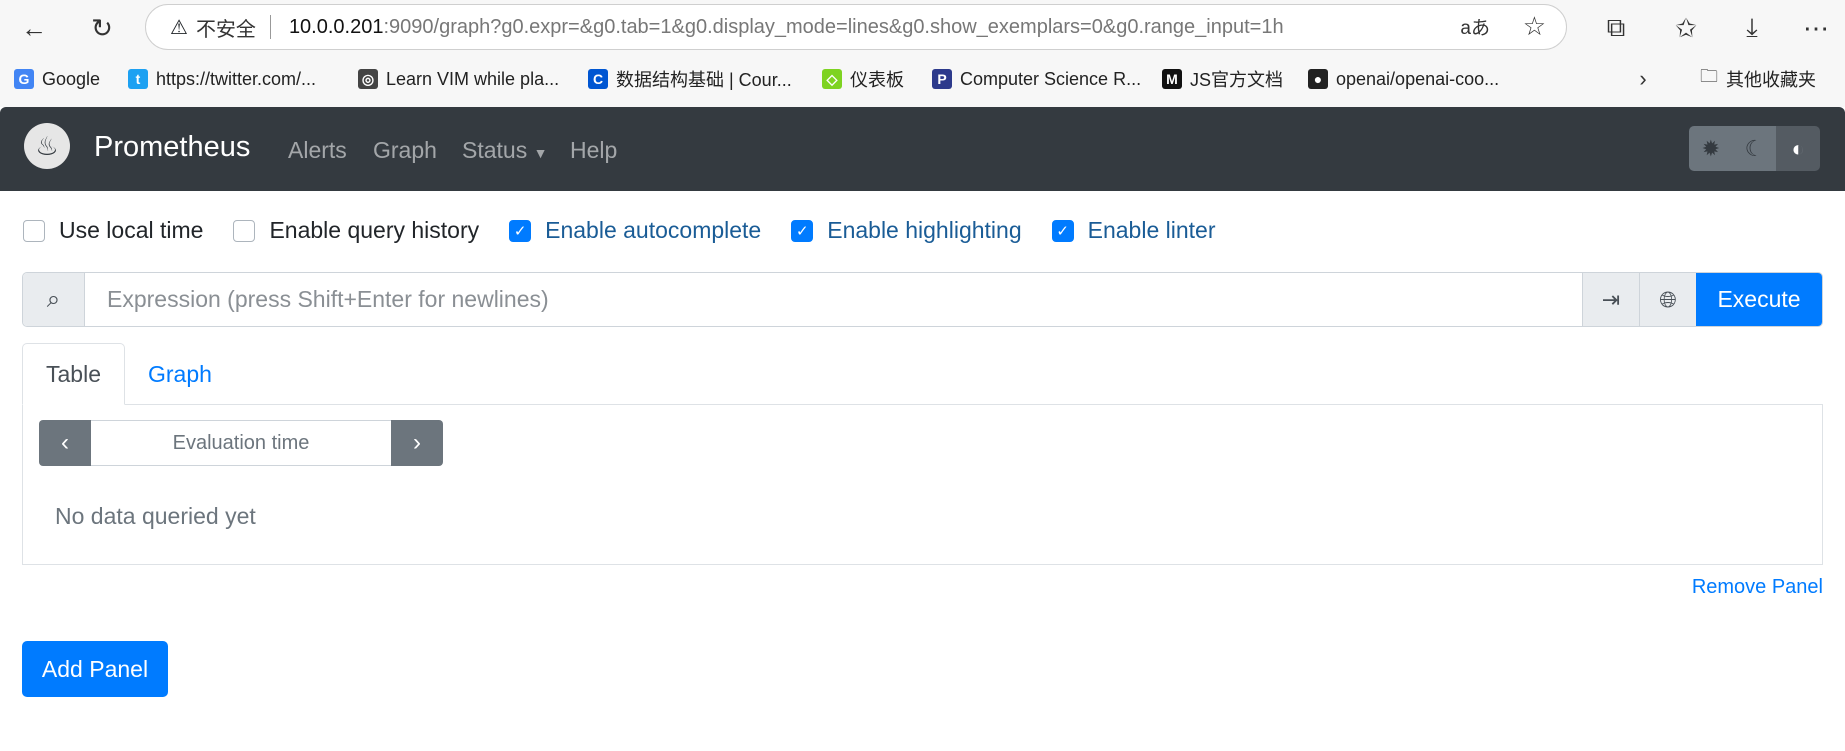 This screenshot has width=1845, height=751. Describe the element at coordinates (131, 230) in the screenshot. I see `option-label: Use local time` at that location.